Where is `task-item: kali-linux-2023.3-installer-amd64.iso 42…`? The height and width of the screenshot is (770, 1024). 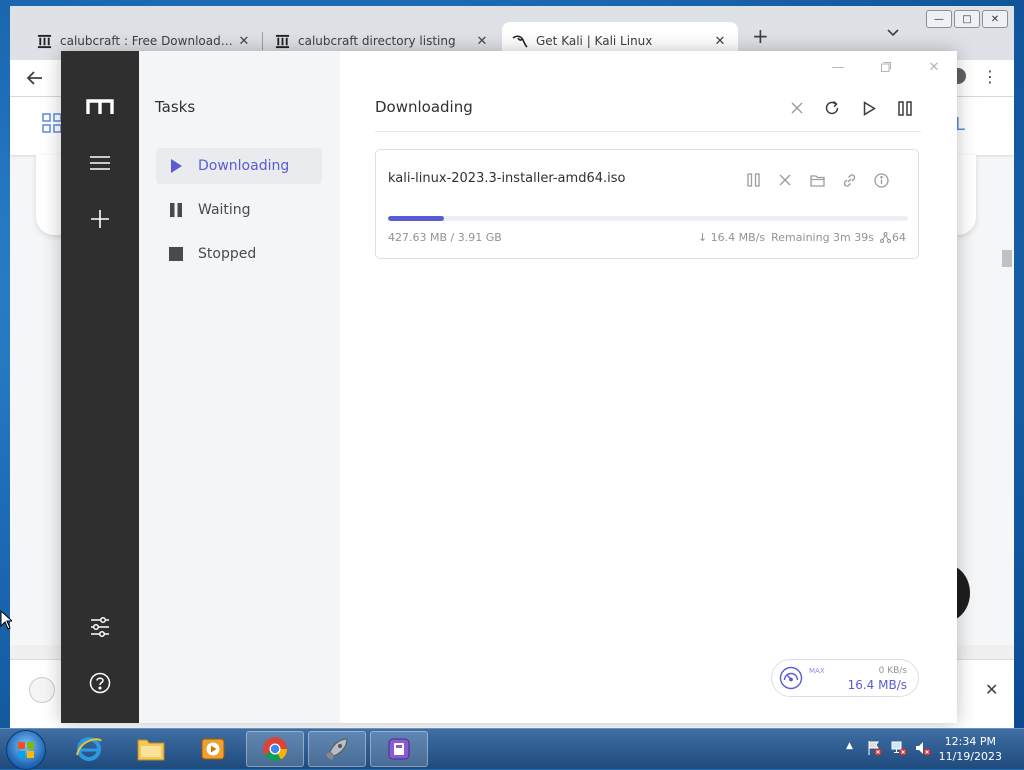 task-item: kali-linux-2023.3-installer-amd64.iso 42… is located at coordinates (647, 204).